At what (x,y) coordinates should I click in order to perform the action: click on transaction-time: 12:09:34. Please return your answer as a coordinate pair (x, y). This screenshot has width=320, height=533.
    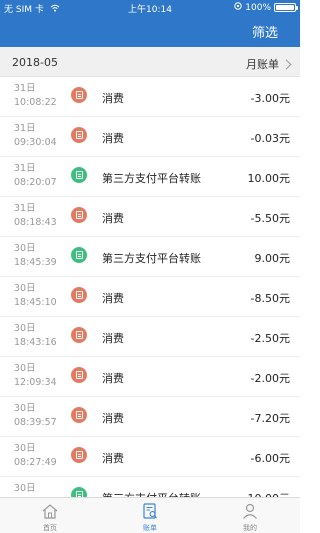
    Looking at the image, I should click on (35, 382).